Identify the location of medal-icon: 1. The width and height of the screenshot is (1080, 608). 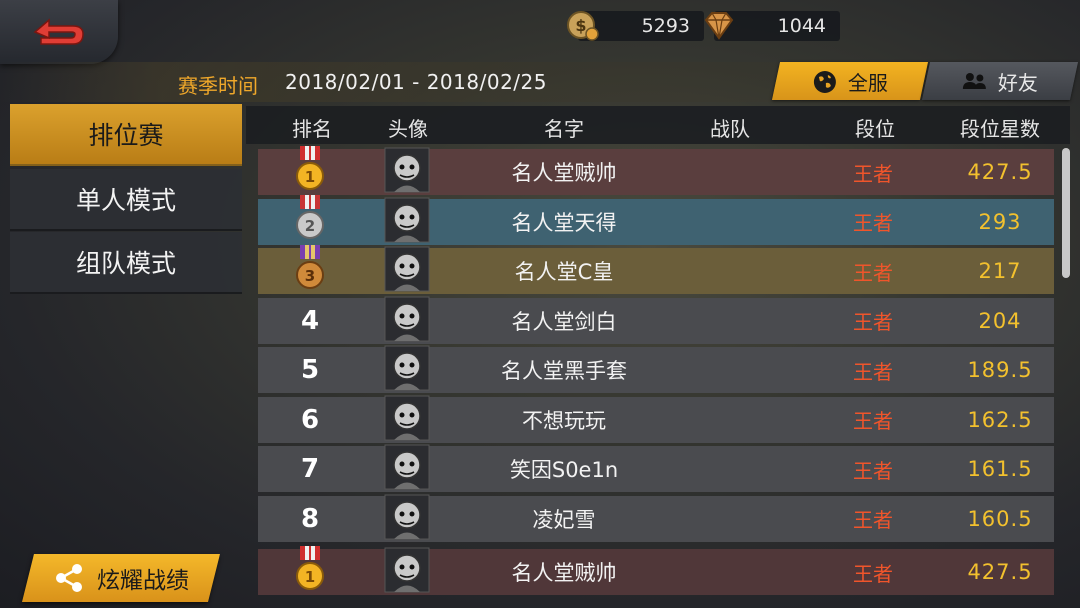
(310, 572).